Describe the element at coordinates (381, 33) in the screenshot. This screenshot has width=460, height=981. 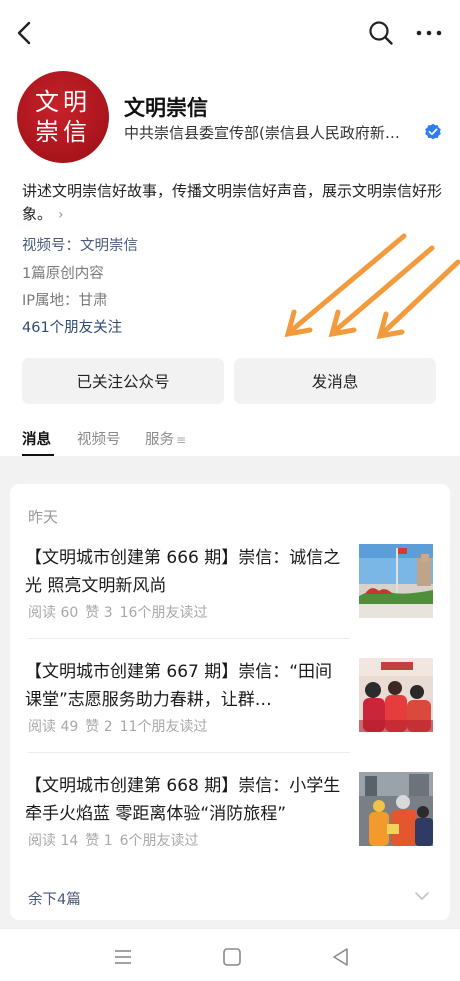
I see `search-icon` at that location.